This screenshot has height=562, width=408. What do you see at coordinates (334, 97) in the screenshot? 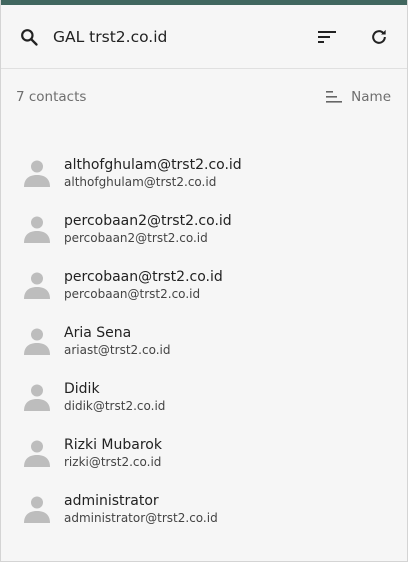
I see `sort-ascending-icon` at bounding box center [334, 97].